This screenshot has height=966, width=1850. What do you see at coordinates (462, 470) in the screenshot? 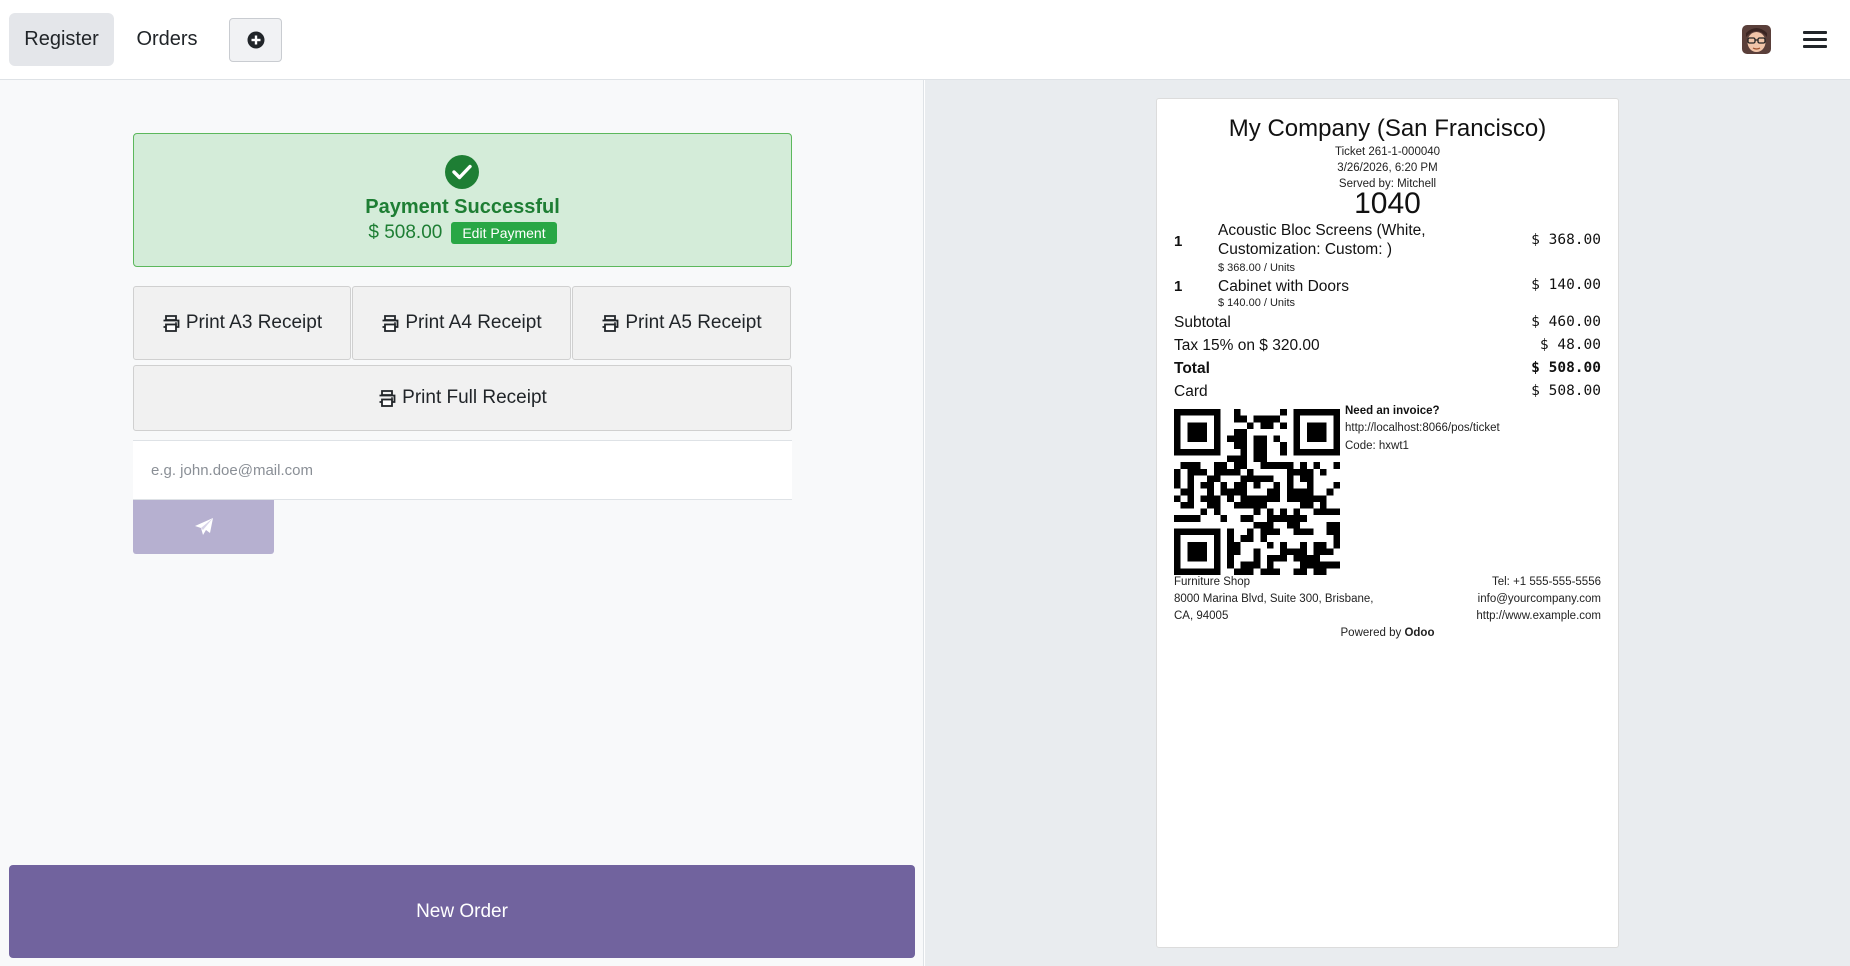
I see `email-input` at bounding box center [462, 470].